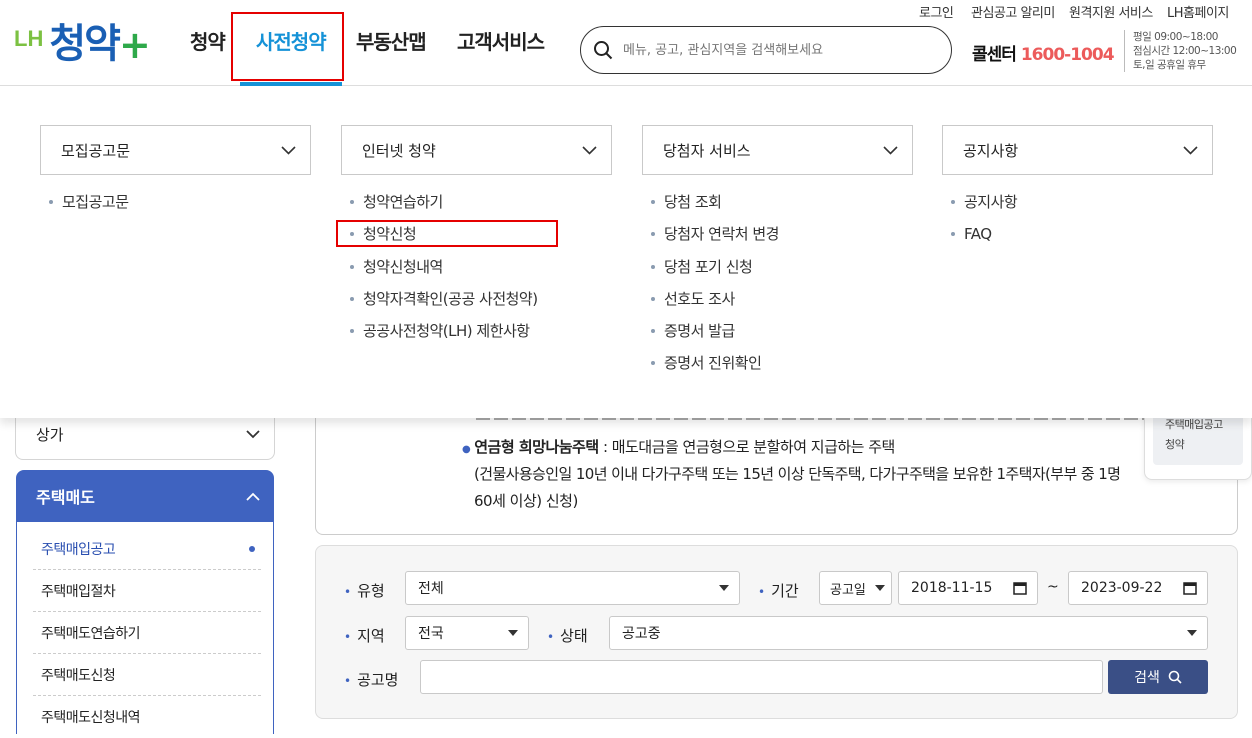 The height and width of the screenshot is (738, 1252). Describe the element at coordinates (772, 305) in the screenshot. I see `mega-menu-item: 선호도 조사` at that location.